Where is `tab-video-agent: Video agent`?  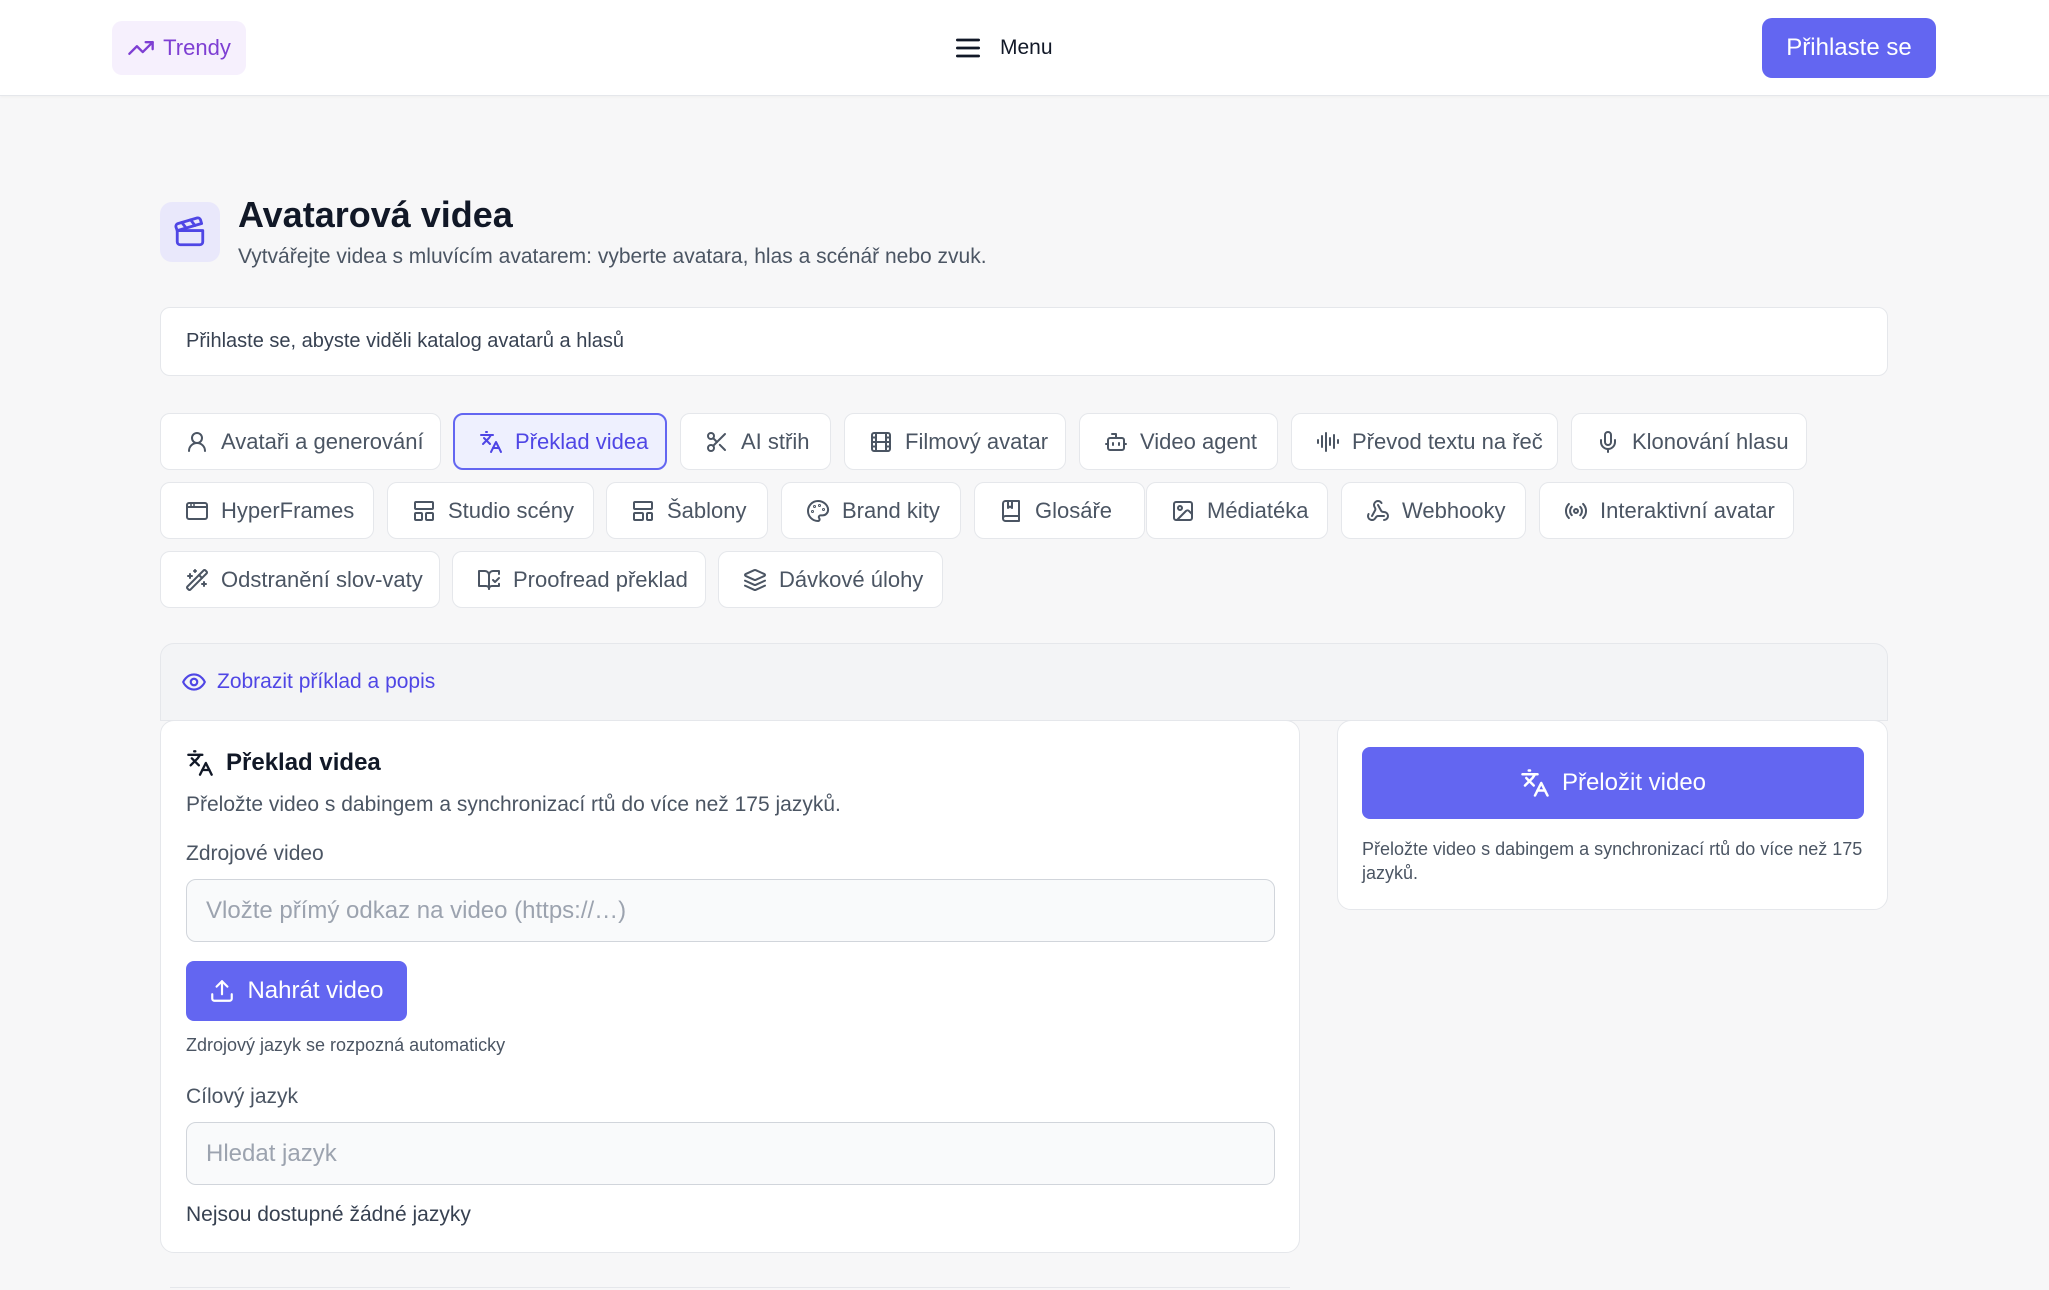
tab-video-agent: Video agent is located at coordinates (1178, 441).